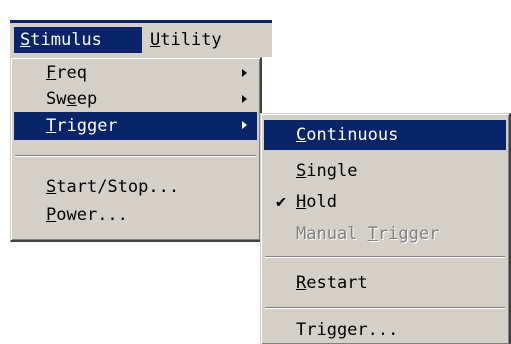 The width and height of the screenshot is (511, 344). I want to click on item-text: ontinuous, so click(352, 135).